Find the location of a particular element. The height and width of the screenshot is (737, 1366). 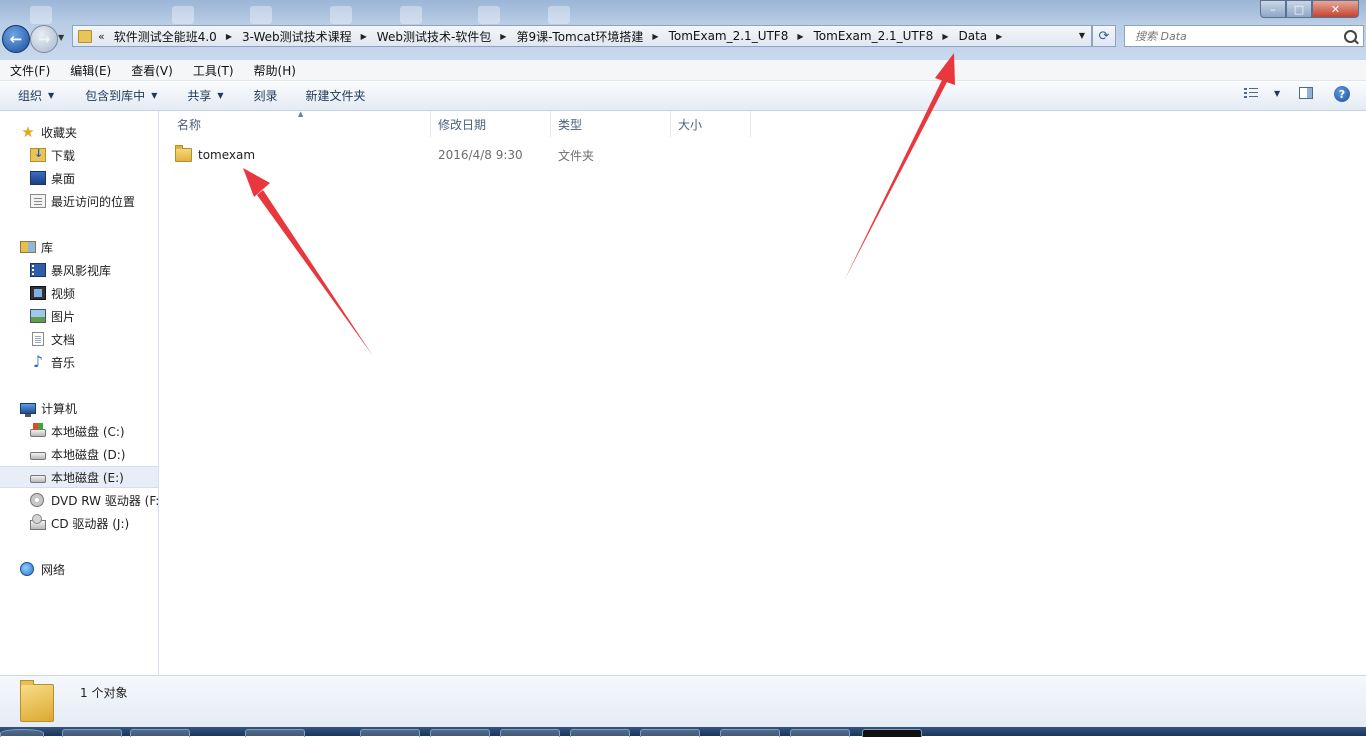

nav-item-drive-e: 本地磁盘 (E:) is located at coordinates (79, 477).